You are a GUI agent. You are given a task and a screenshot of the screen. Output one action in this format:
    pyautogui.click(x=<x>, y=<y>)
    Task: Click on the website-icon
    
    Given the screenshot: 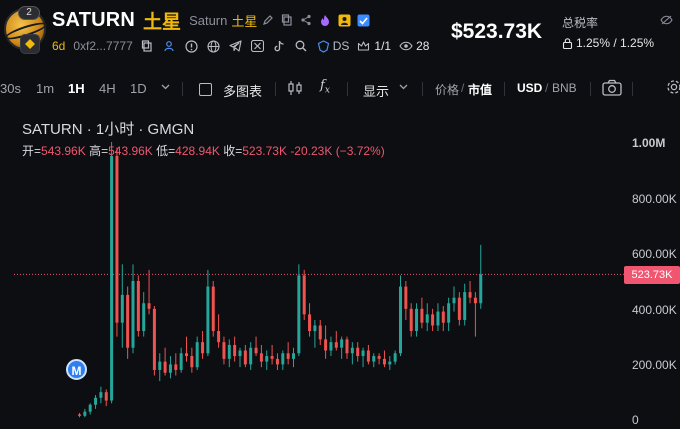 What is the action you would take?
    pyautogui.click(x=213, y=46)
    